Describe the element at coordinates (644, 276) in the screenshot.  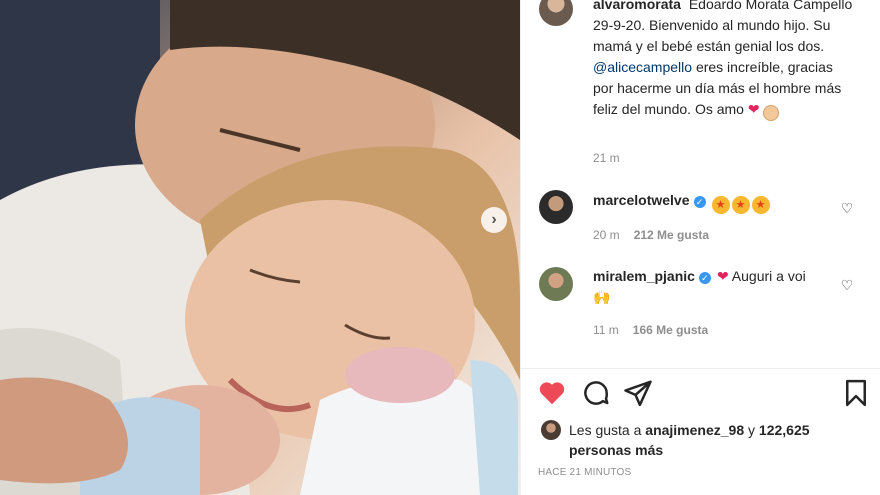
I see `comment-username: miralem_pjanic` at that location.